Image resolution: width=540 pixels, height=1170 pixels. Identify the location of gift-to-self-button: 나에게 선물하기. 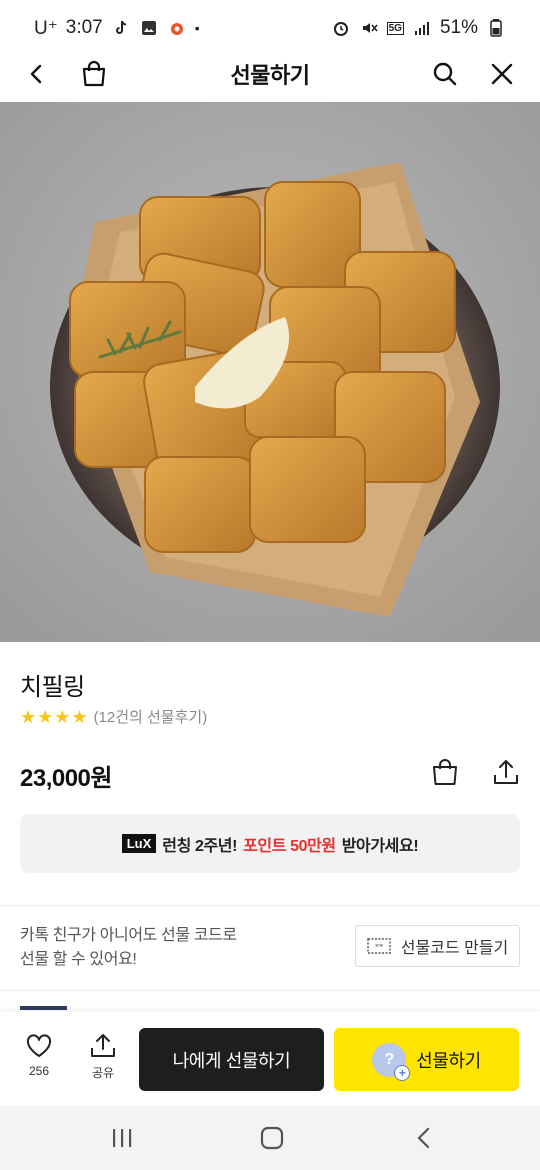
(231, 1059).